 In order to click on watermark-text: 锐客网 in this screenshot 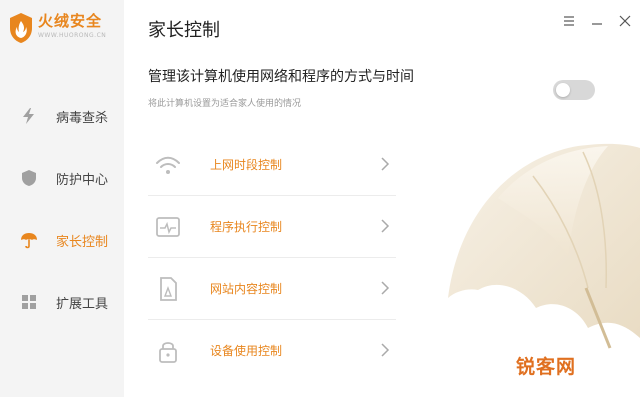, I will do `click(546, 367)`.